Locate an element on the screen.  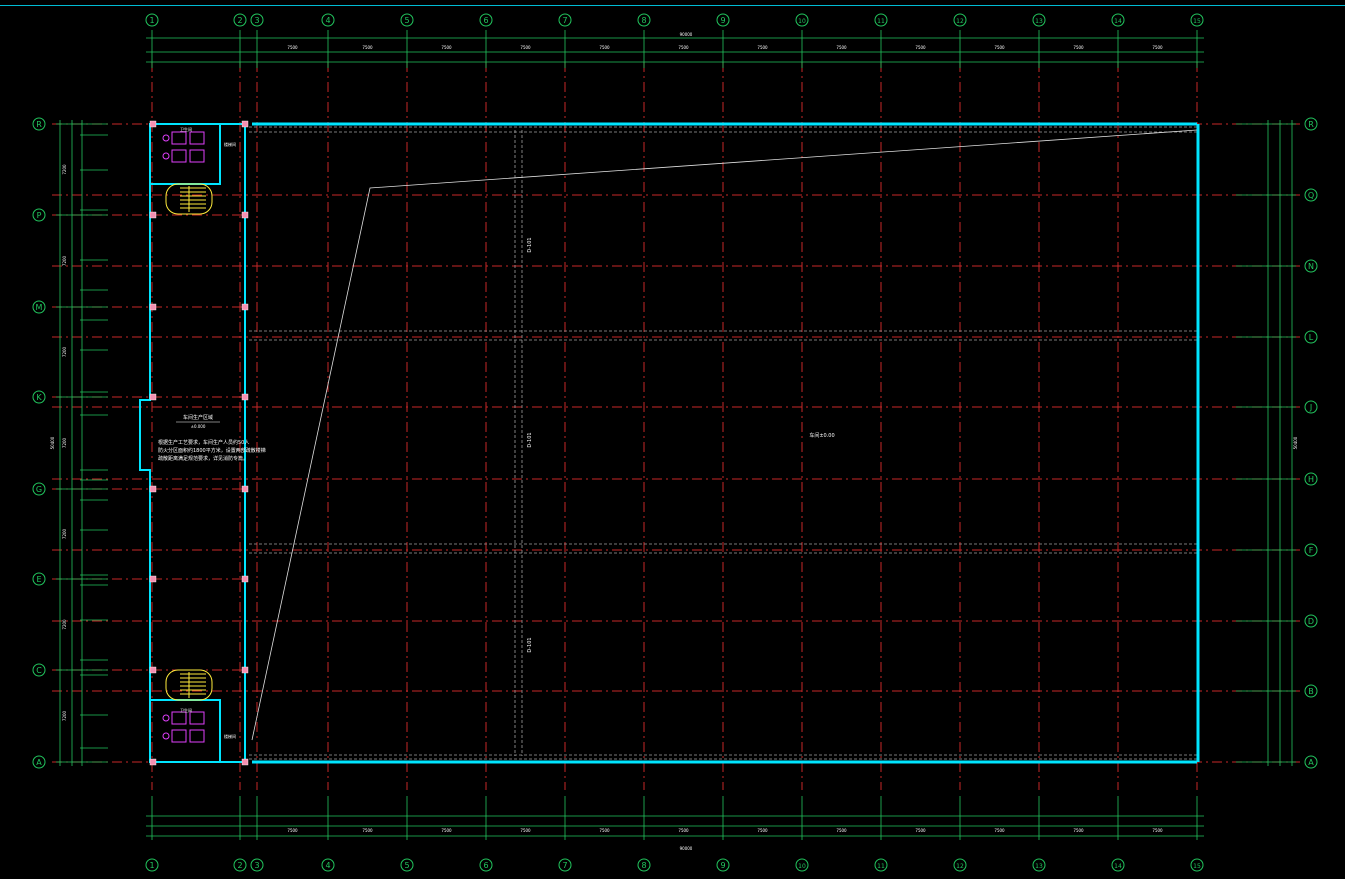
axis-bubble-label: N is located at coordinates (1311, 266).